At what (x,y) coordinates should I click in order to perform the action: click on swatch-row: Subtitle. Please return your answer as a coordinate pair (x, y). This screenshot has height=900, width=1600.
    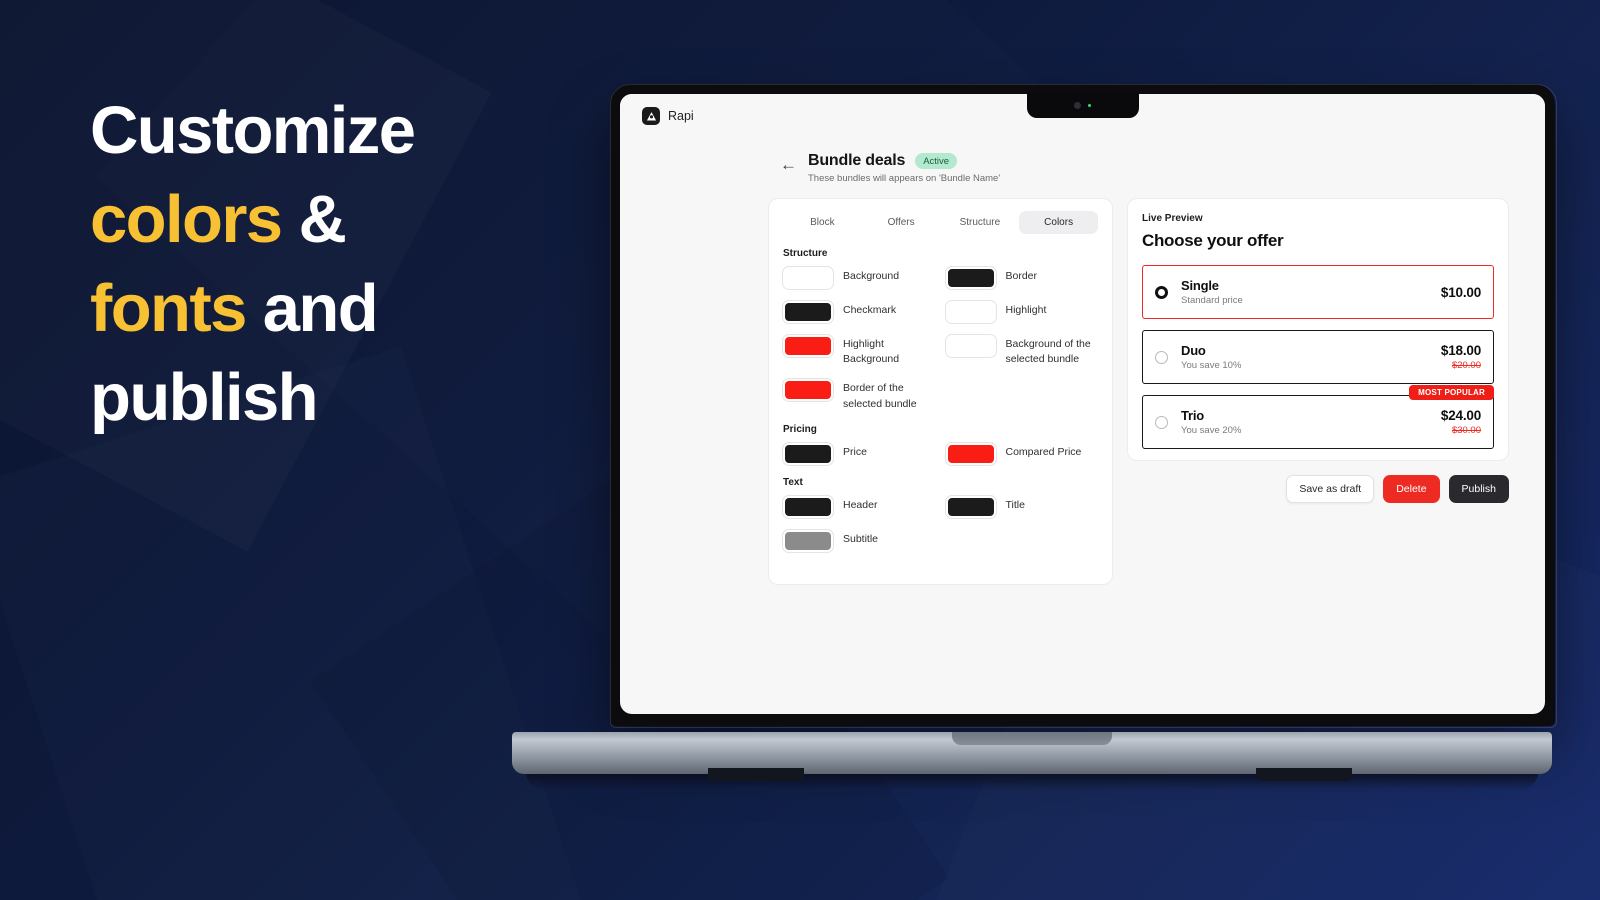
    Looking at the image, I should click on (859, 540).